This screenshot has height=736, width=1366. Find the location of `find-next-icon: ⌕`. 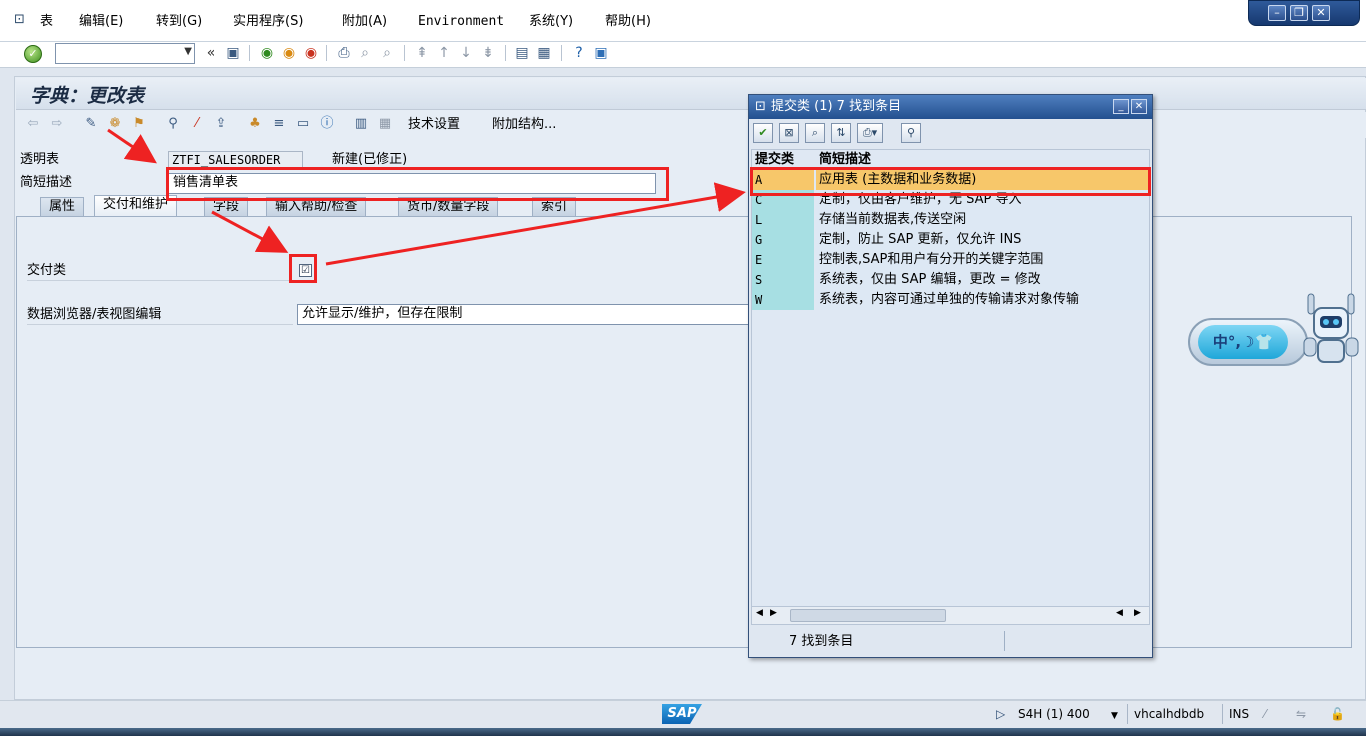

find-next-icon: ⌕ is located at coordinates (387, 53).